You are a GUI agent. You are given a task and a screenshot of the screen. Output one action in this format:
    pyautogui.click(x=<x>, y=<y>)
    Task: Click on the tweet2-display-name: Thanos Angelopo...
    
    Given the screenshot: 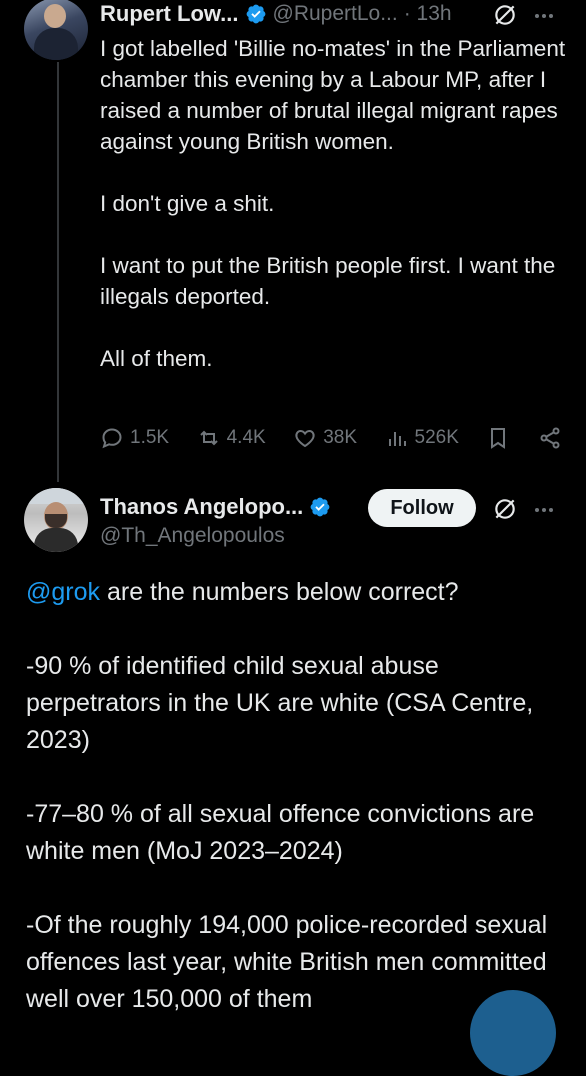 What is the action you would take?
    pyautogui.click(x=201, y=507)
    